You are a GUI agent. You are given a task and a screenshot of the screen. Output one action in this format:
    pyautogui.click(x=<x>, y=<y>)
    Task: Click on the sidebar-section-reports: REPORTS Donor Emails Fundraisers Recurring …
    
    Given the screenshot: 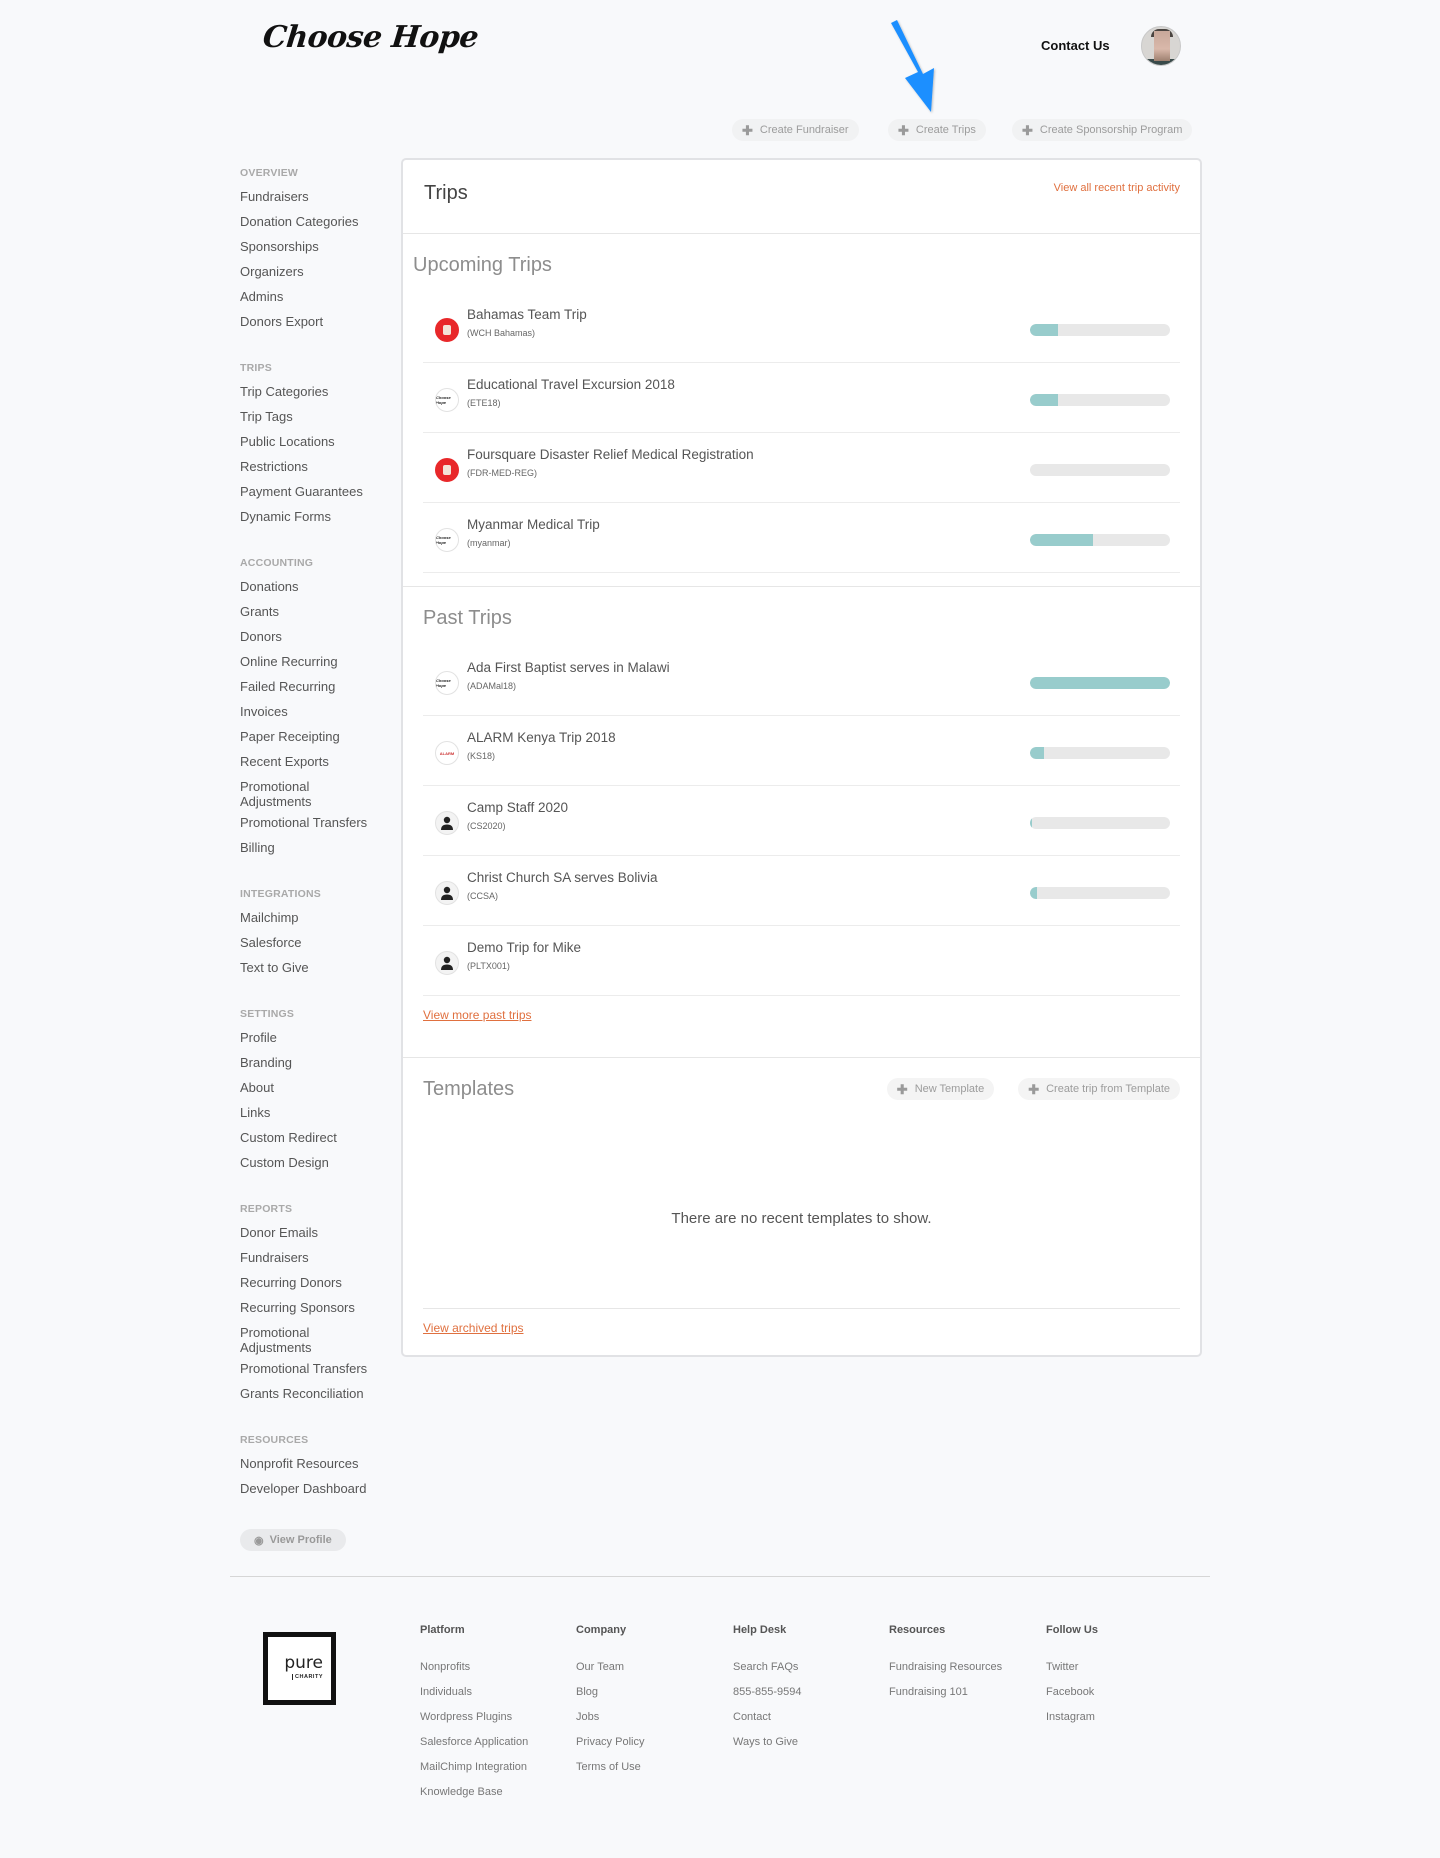 What is the action you would take?
    pyautogui.click(x=315, y=1303)
    